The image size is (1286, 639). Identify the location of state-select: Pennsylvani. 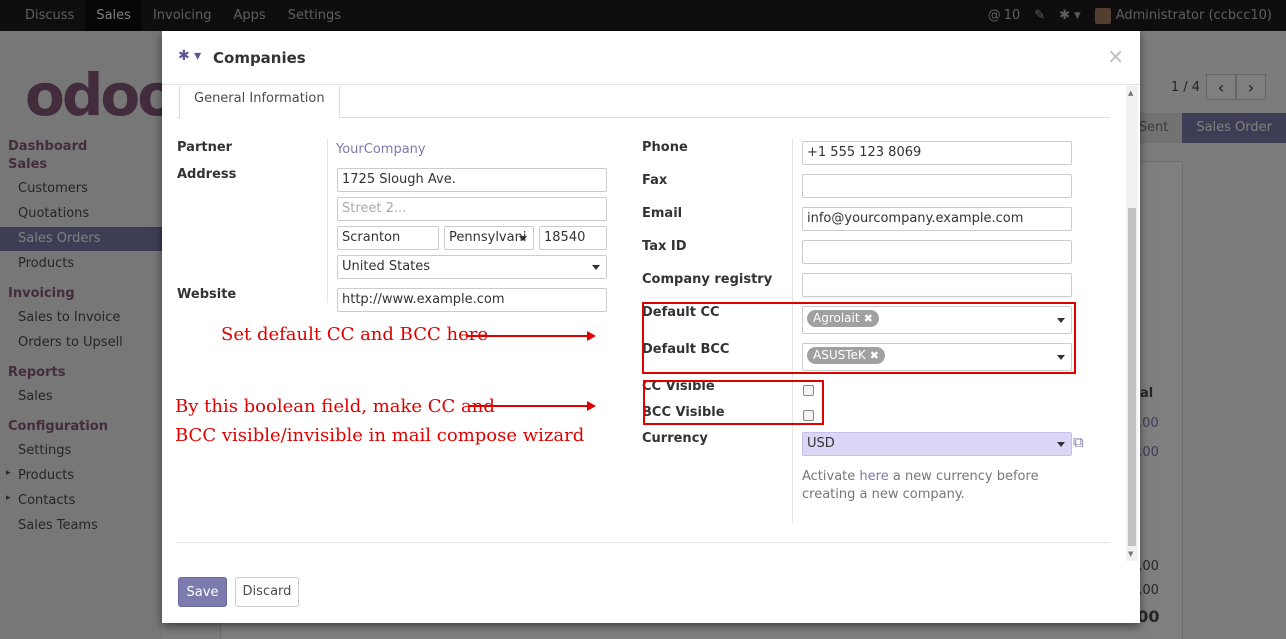
(489, 238).